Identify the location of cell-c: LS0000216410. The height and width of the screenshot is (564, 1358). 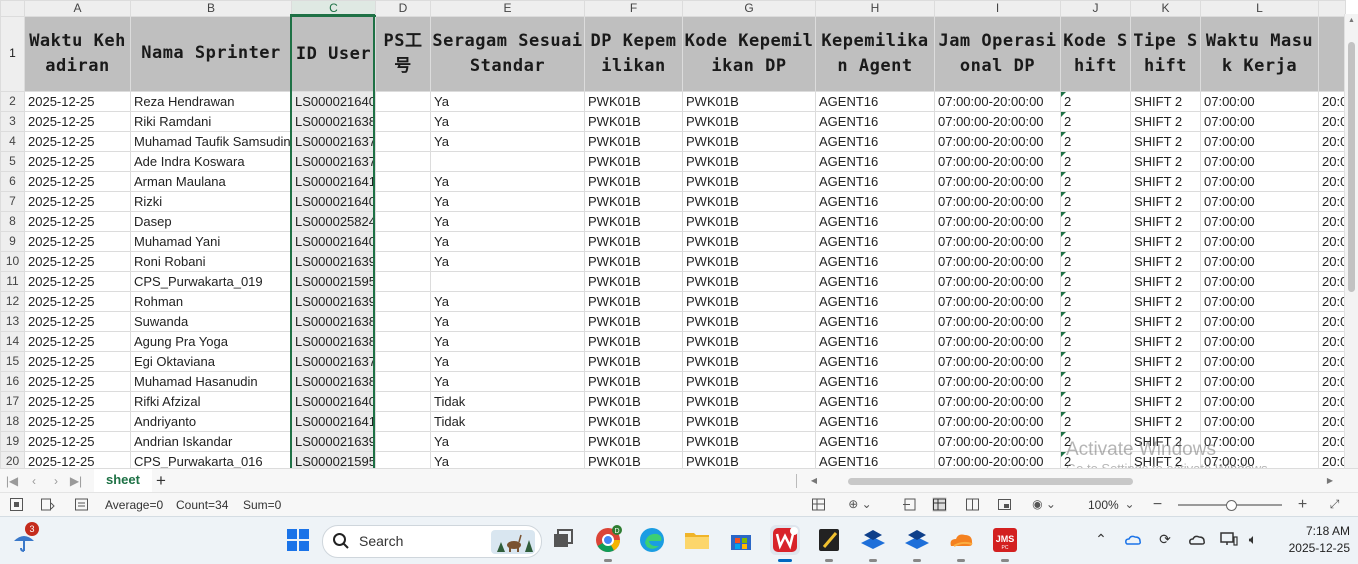
(333, 421).